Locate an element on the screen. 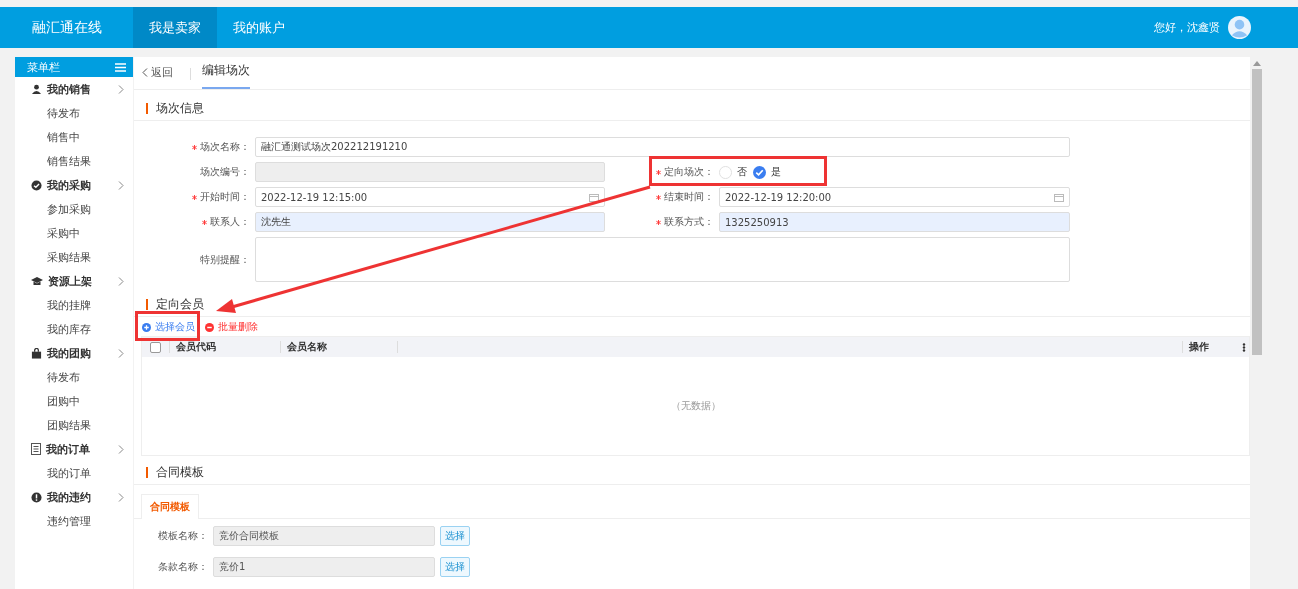 This screenshot has width=1298, height=589. section-title: 场次信息 is located at coordinates (180, 108).